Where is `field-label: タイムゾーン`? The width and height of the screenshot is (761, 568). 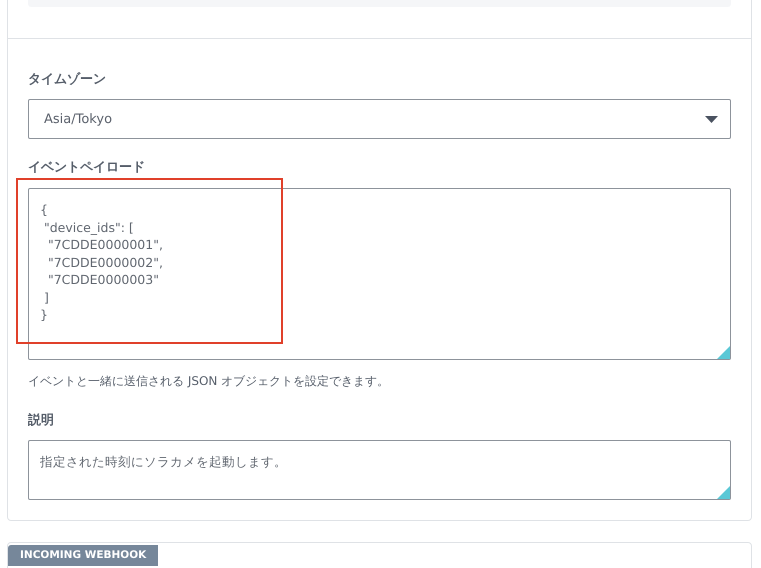
field-label: タイムゾーン is located at coordinates (67, 80).